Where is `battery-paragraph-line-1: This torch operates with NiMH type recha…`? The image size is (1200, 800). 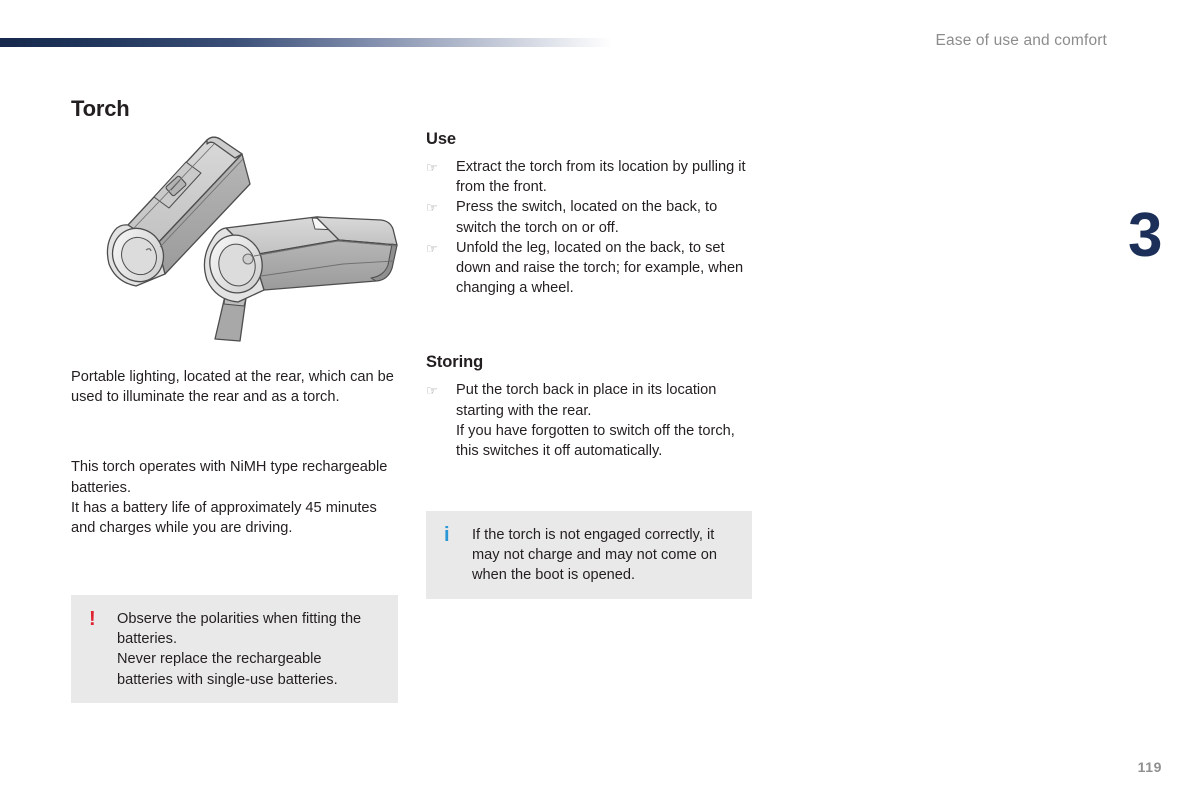 battery-paragraph-line-1: This torch operates with NiMH type recha… is located at coordinates (229, 477).